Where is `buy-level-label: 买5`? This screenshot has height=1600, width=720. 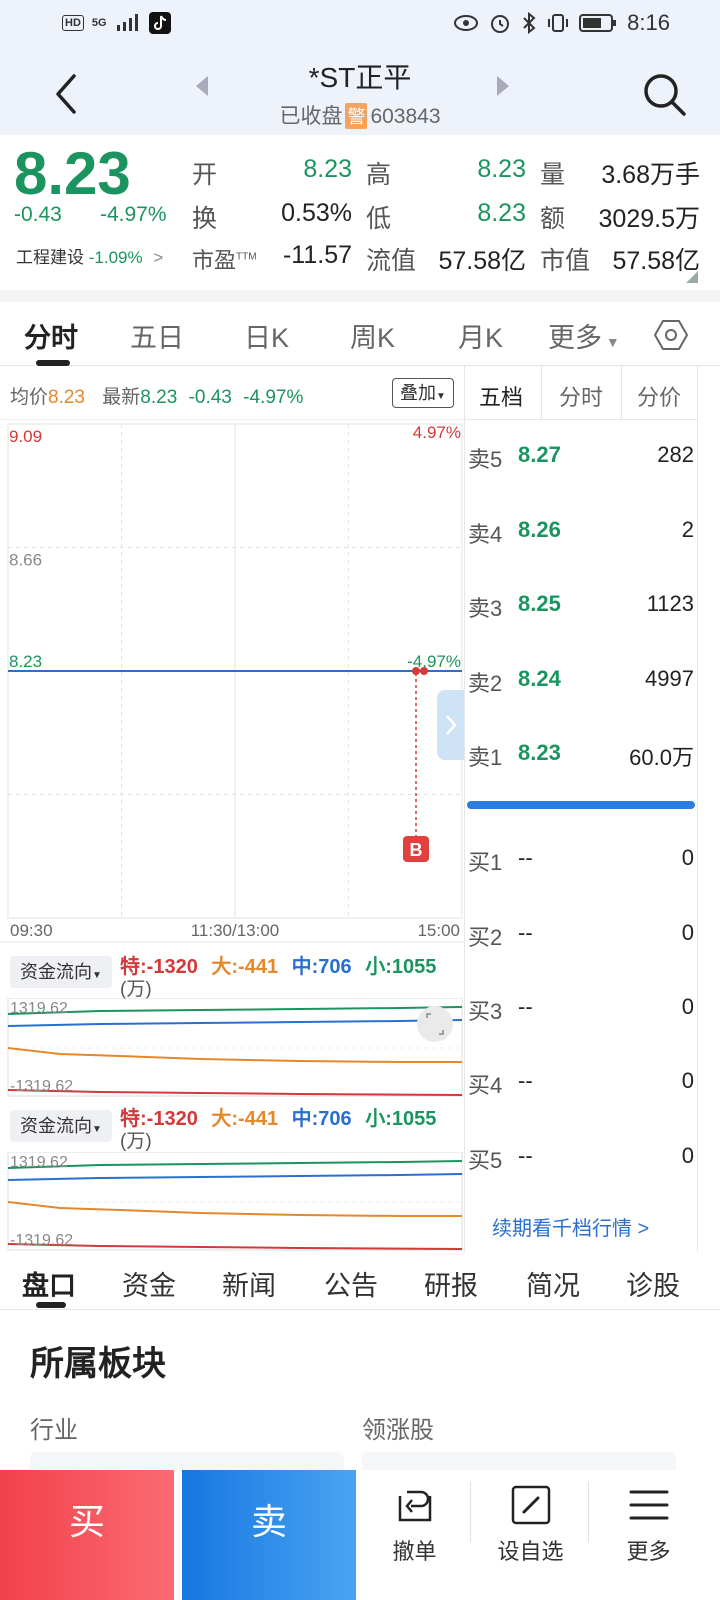 buy-level-label: 买5 is located at coordinates (485, 1160).